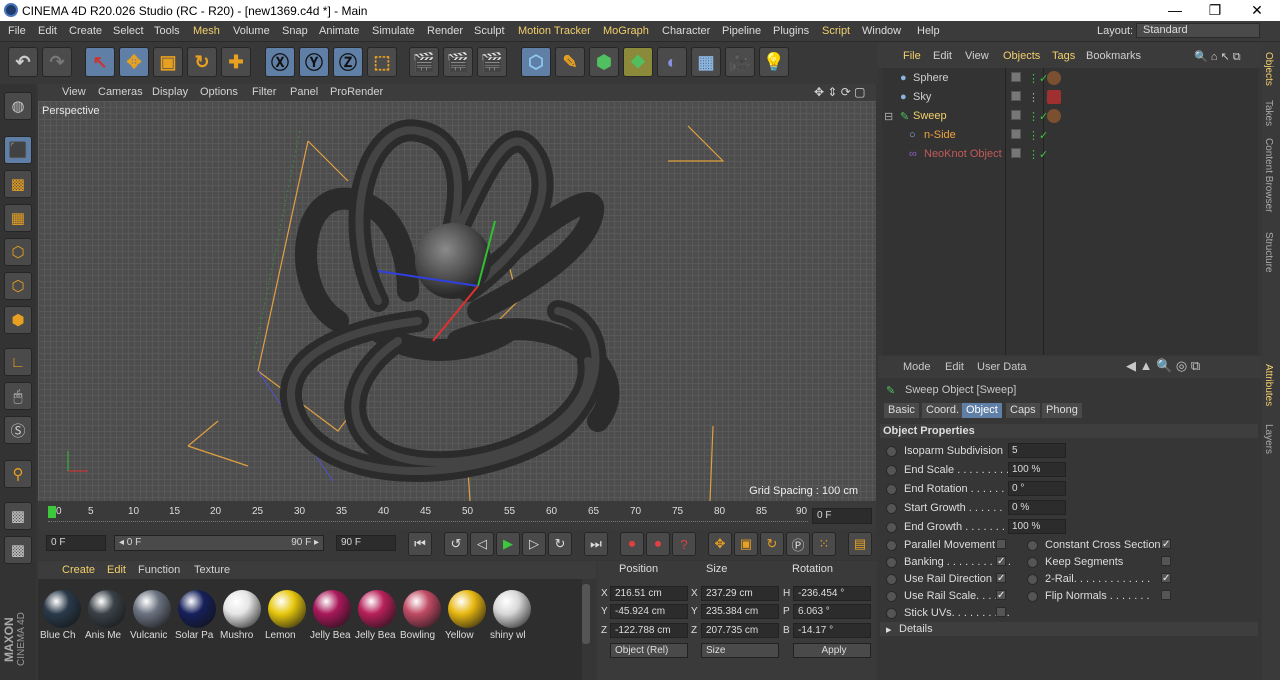 The width and height of the screenshot is (1280, 680). I want to click on vp-menu-filter: Filter, so click(264, 92).